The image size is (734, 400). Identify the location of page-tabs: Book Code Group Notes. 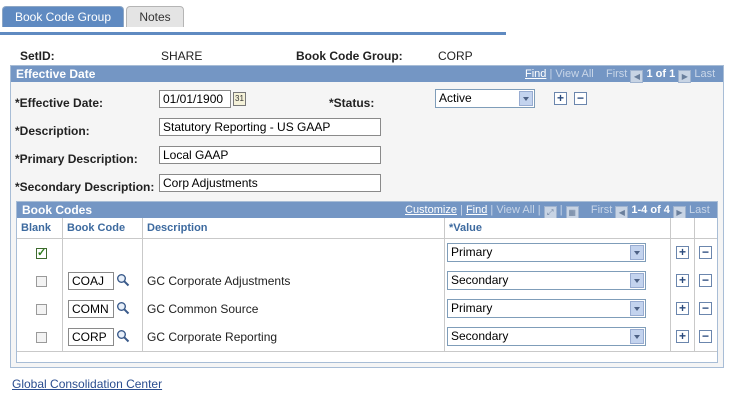
(253, 20).